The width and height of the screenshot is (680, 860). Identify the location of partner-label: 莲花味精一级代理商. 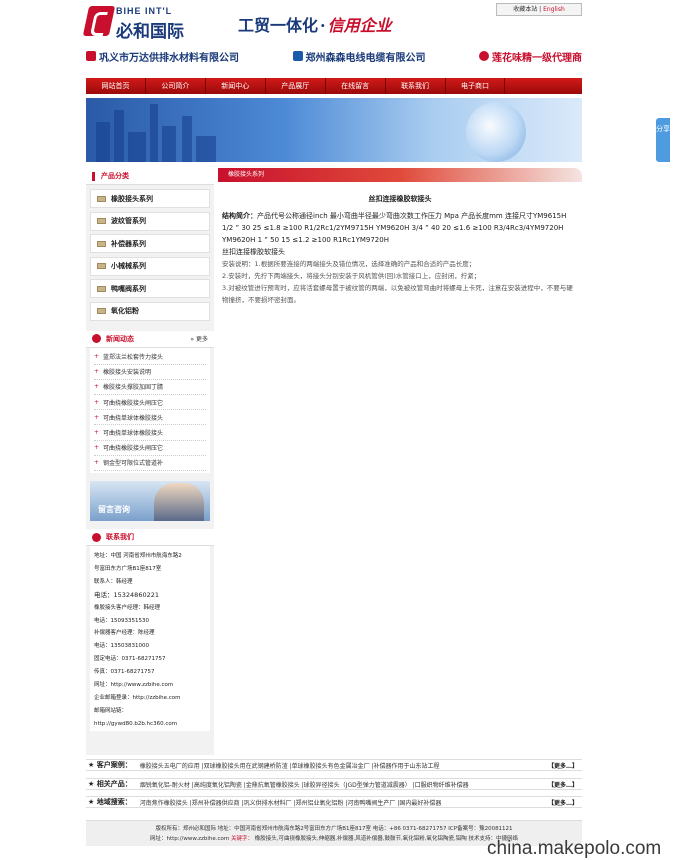
(537, 58).